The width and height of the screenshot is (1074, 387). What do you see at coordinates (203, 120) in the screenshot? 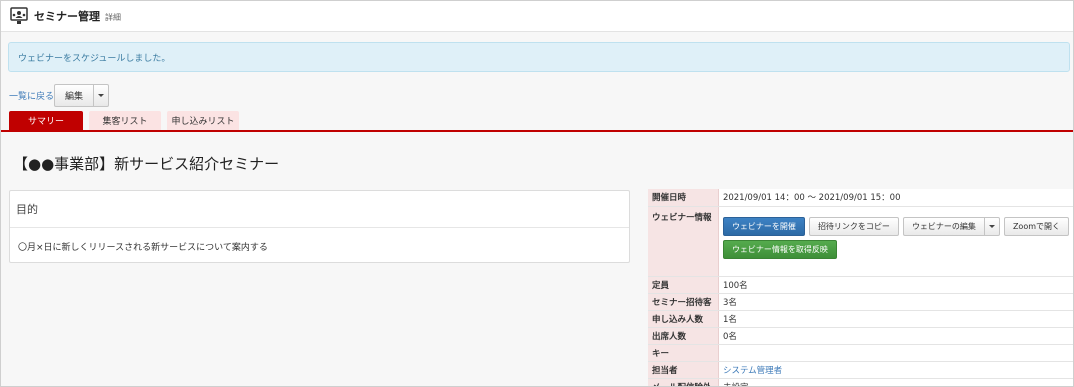
I see `tab-application-list: 申し込みリスト` at bounding box center [203, 120].